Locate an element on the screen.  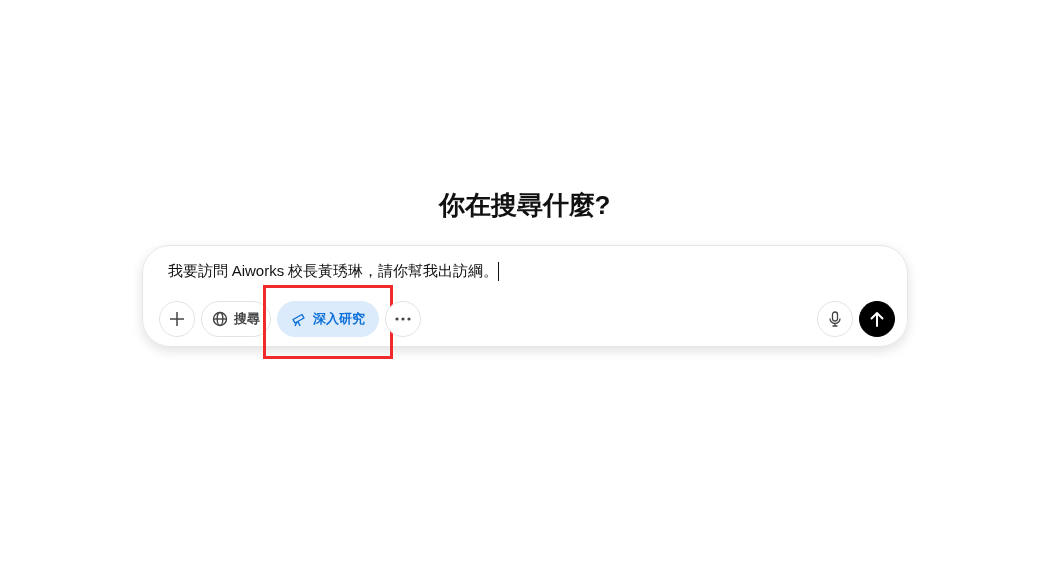
globe-icon is located at coordinates (219, 319).